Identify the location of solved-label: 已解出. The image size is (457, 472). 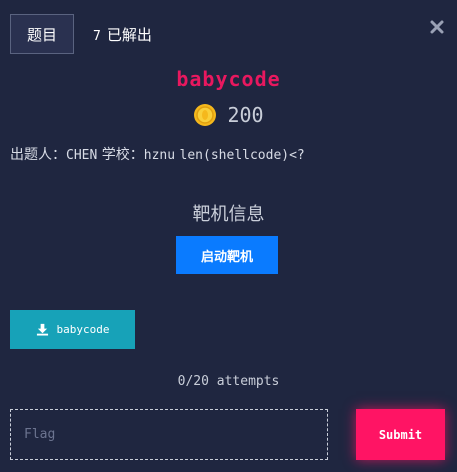
(129, 35).